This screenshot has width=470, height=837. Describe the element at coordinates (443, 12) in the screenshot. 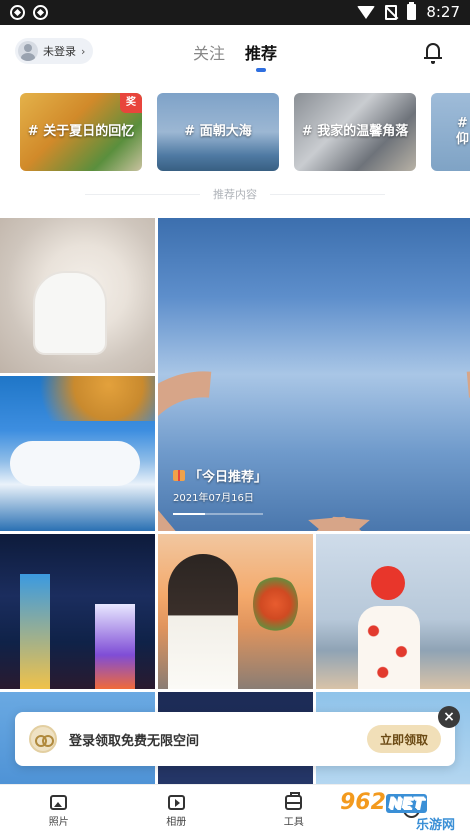

I see `status-time: 8:27` at that location.